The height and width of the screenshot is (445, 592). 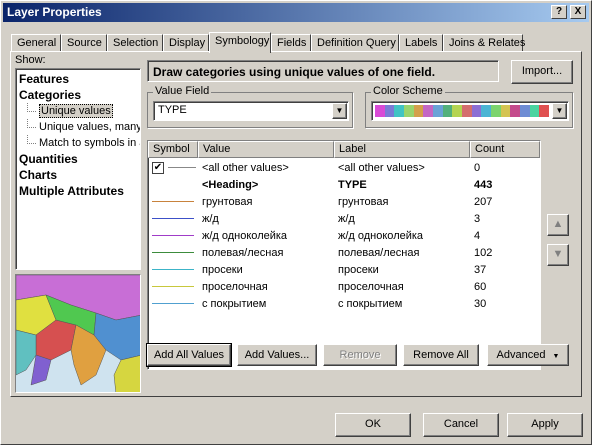 I want to click on color-scheme-select: ▼, so click(x=470, y=111).